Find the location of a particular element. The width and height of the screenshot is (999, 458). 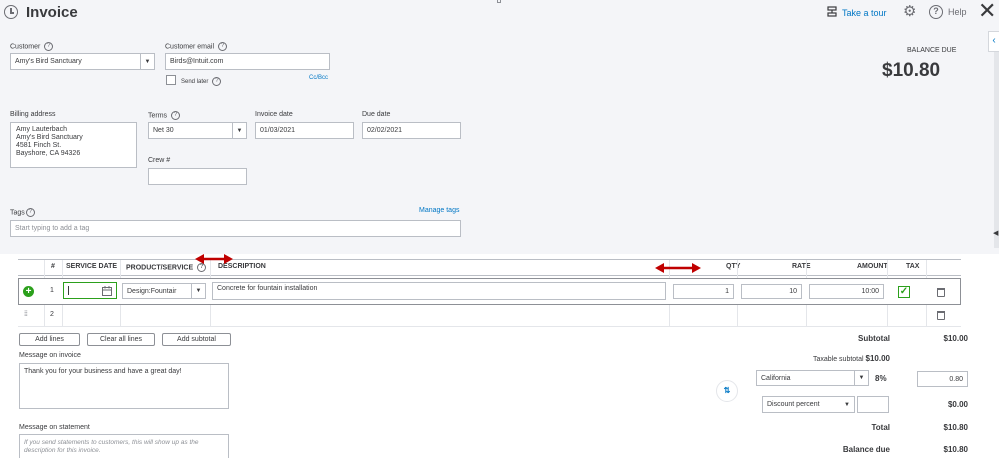

recent-history-icon is located at coordinates (11, 12).